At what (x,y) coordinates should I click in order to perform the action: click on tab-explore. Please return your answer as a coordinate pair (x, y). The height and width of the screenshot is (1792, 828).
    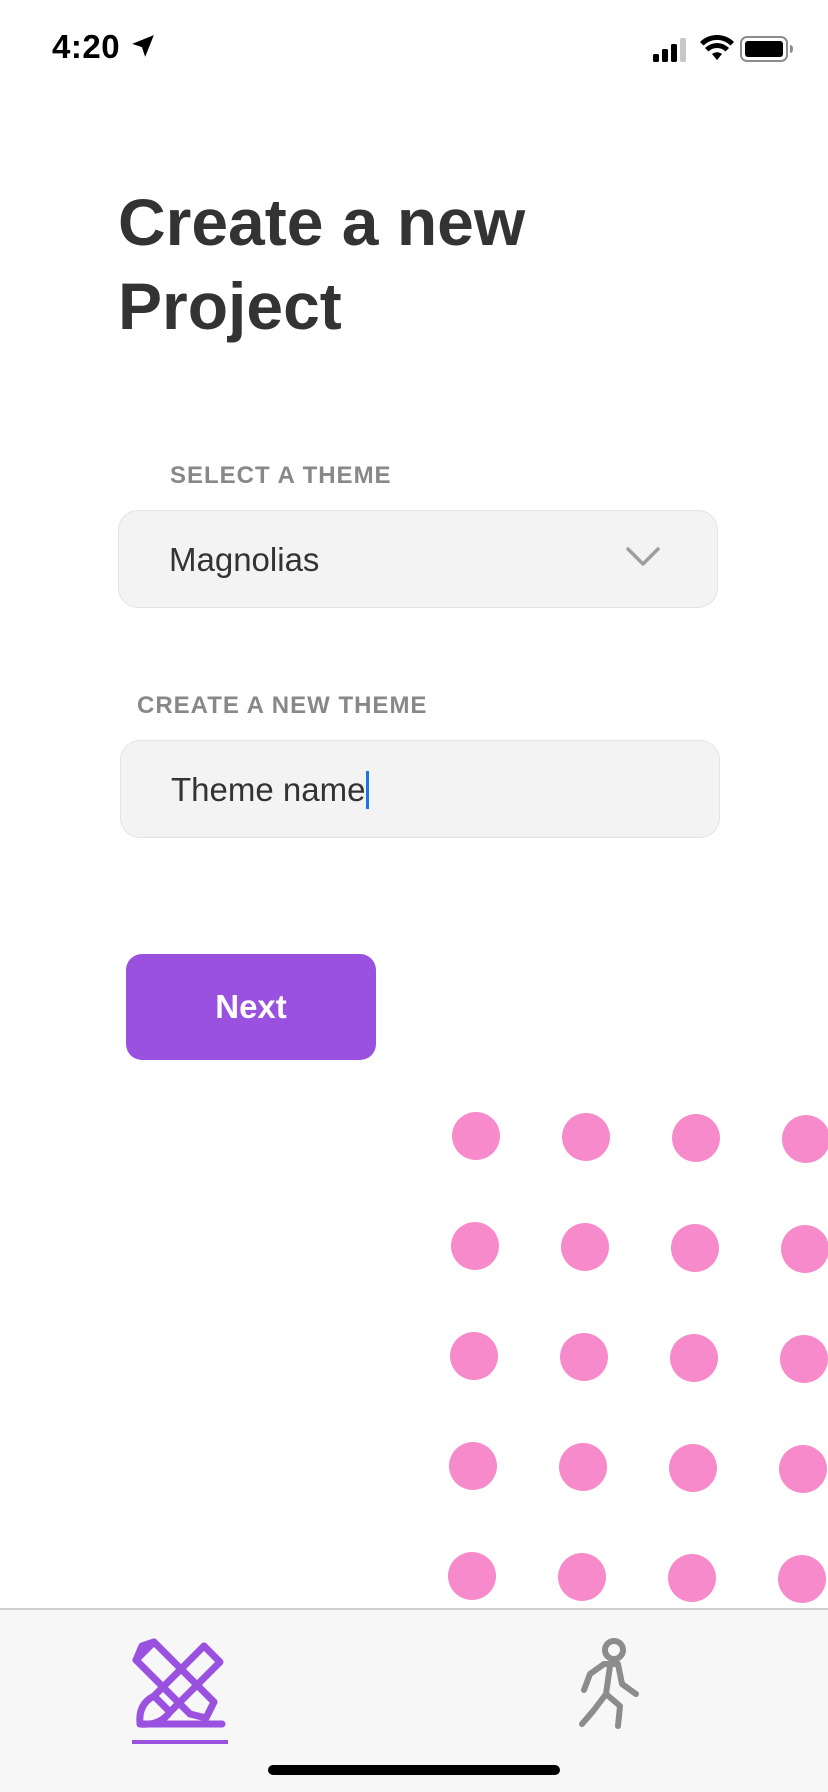
    Looking at the image, I should click on (619, 1693).